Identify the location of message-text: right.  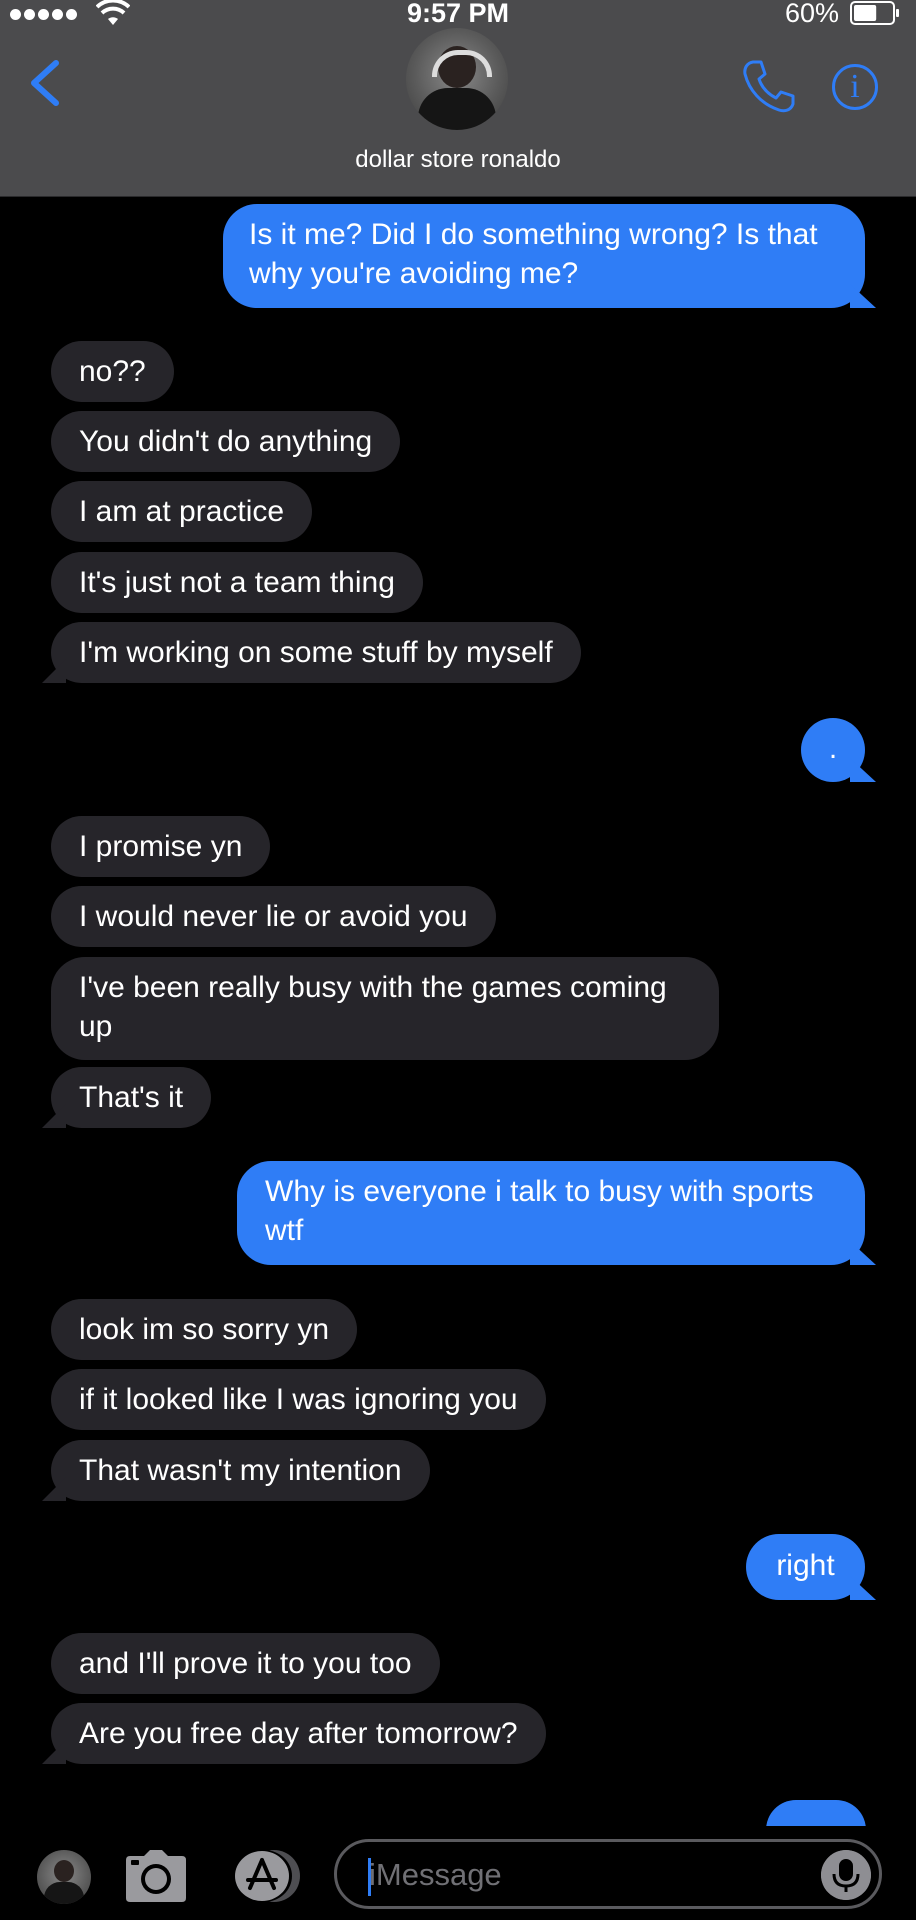
(805, 1565).